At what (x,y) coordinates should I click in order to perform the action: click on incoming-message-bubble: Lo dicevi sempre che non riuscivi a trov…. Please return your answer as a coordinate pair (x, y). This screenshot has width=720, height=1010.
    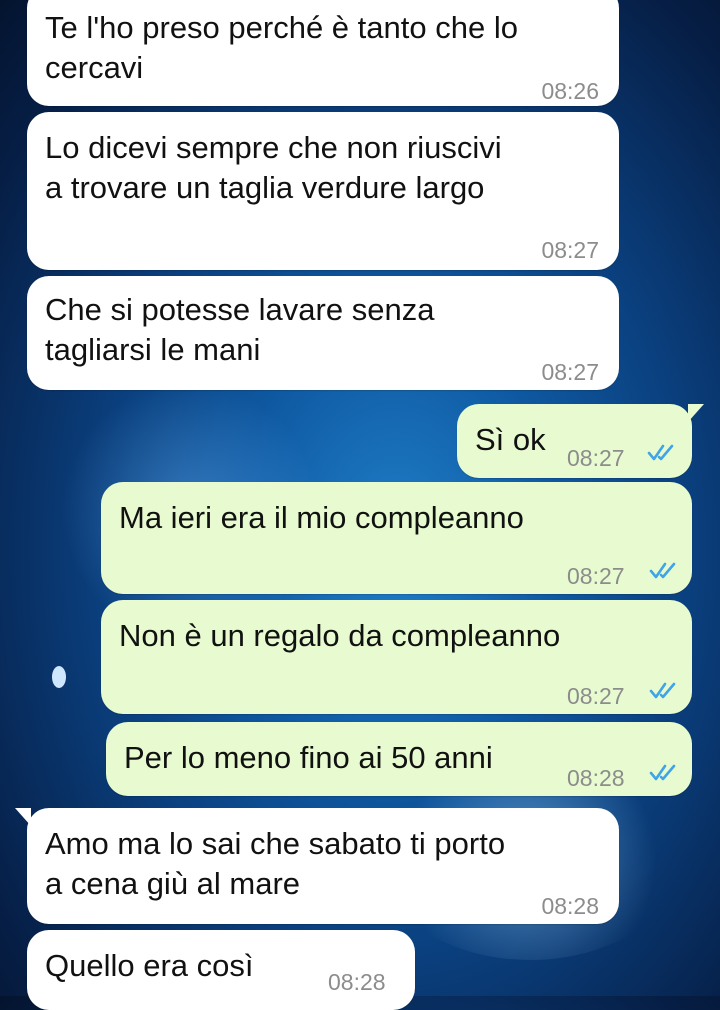
    Looking at the image, I should click on (323, 191).